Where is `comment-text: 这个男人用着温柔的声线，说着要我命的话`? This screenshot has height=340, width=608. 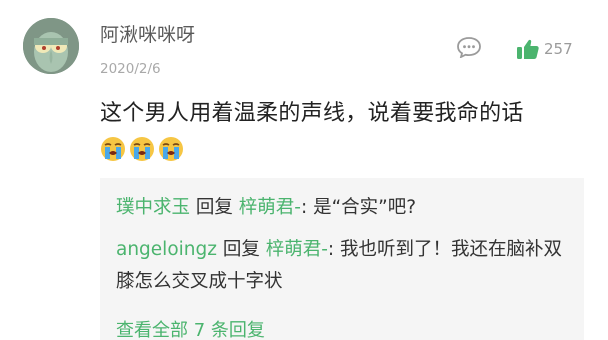
comment-text: 这个男人用着温柔的声线，说着要我命的话 is located at coordinates (312, 113).